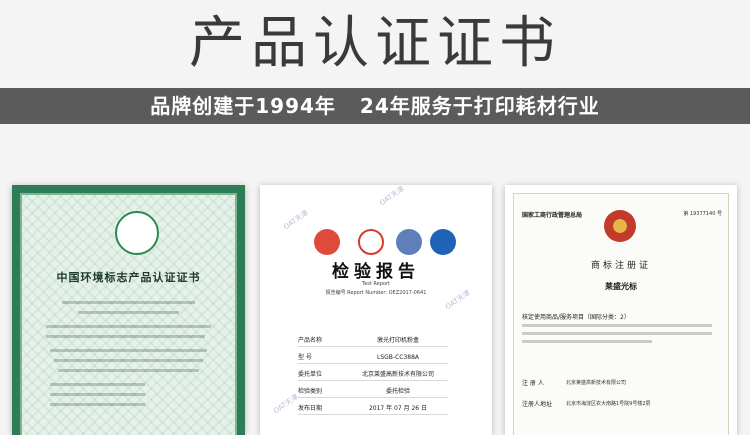 This screenshot has width=750, height=435. Describe the element at coordinates (621, 286) in the screenshot. I see `brand-mark: 莱盛光标` at that location.